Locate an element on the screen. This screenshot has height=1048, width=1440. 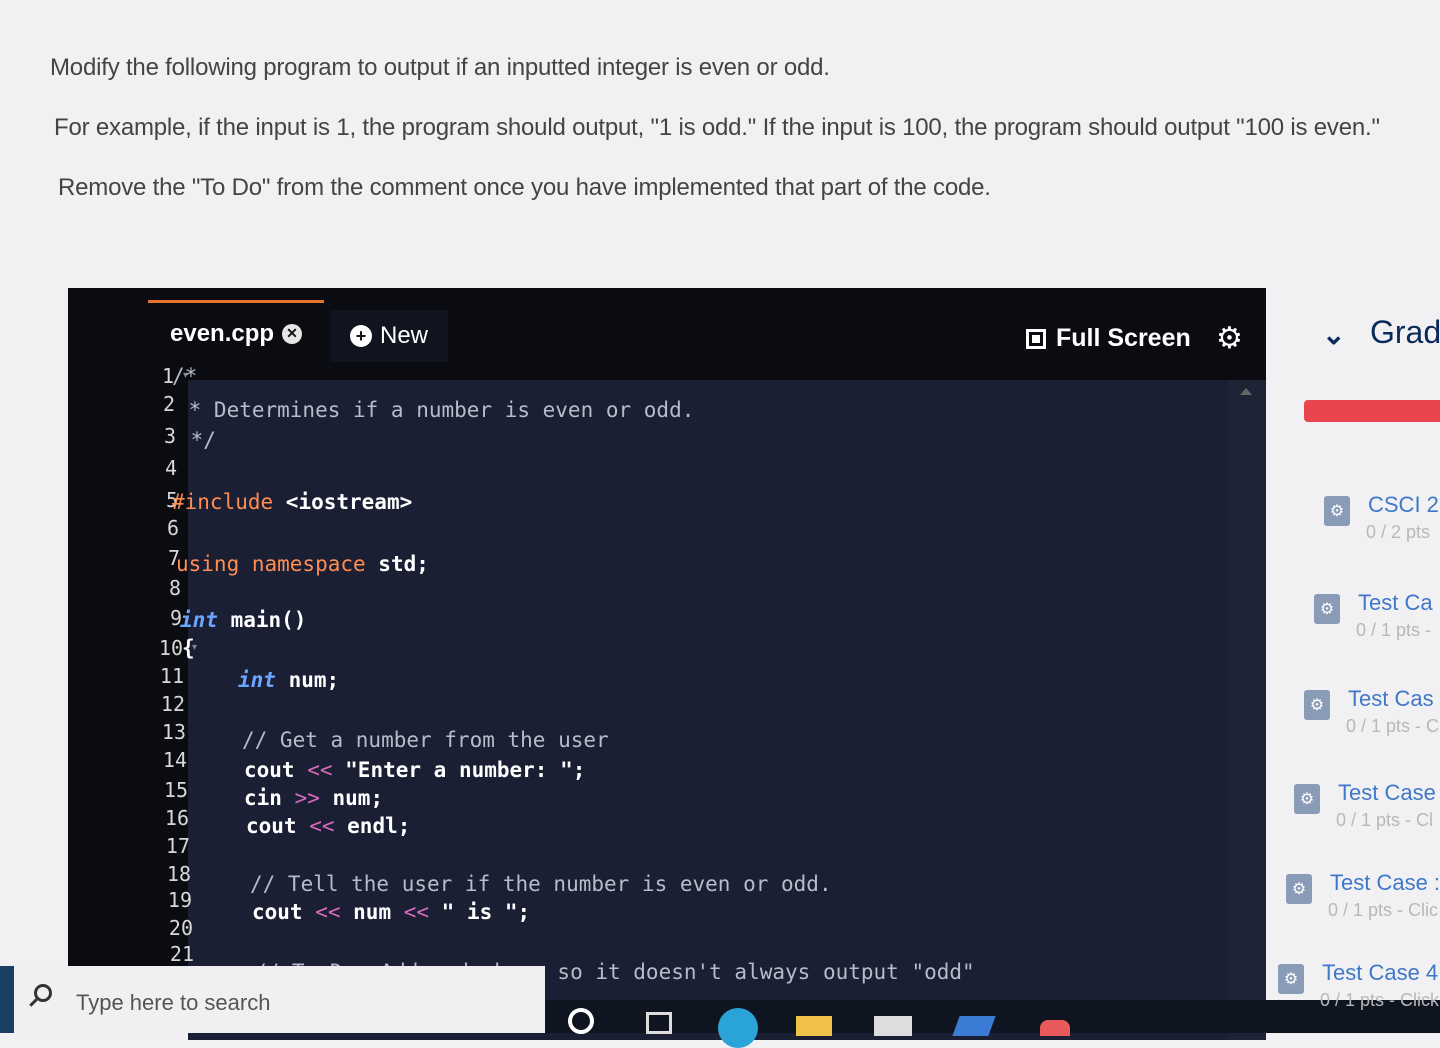
test-case-score: 0 / 1 pts - C is located at coordinates (1393, 726).